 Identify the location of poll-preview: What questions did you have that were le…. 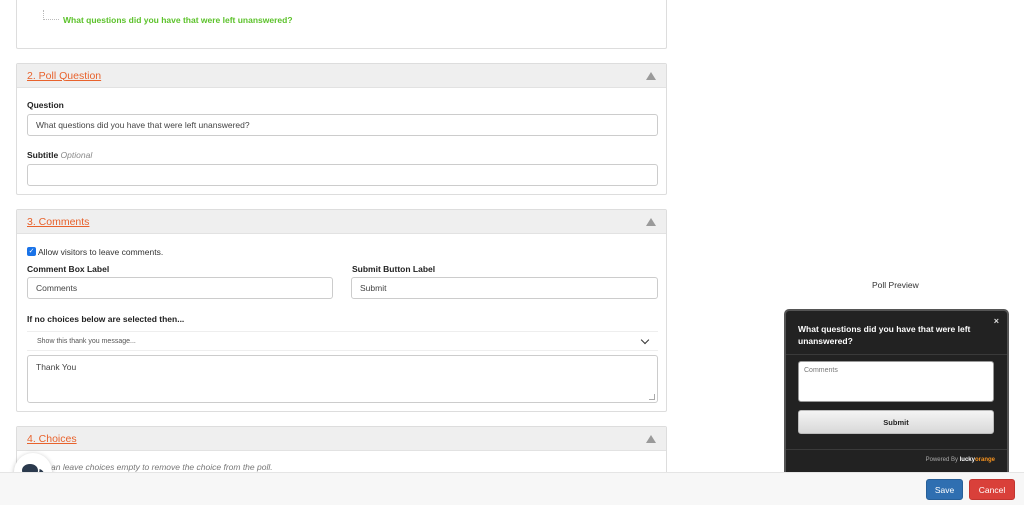
(896, 394).